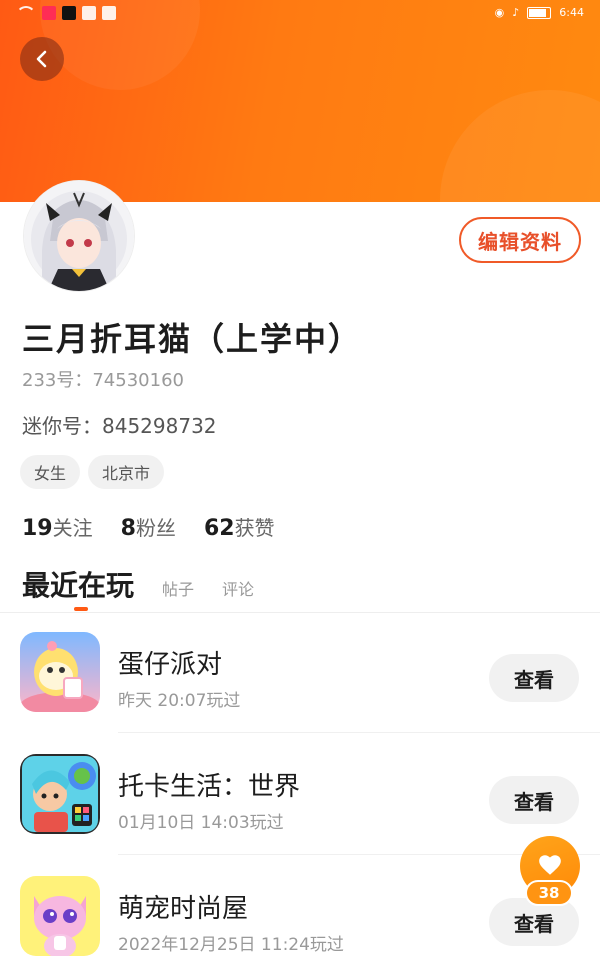 This screenshot has height=962, width=600. What do you see at coordinates (539, 12) in the screenshot?
I see `battery-icon` at bounding box center [539, 12].